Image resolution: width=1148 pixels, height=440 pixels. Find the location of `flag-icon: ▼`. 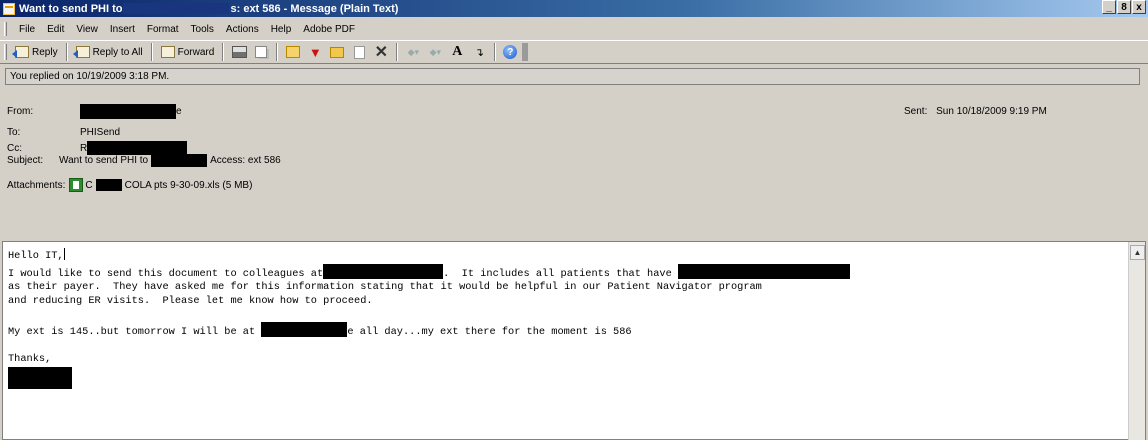

flag-icon: ▼ is located at coordinates (315, 52).